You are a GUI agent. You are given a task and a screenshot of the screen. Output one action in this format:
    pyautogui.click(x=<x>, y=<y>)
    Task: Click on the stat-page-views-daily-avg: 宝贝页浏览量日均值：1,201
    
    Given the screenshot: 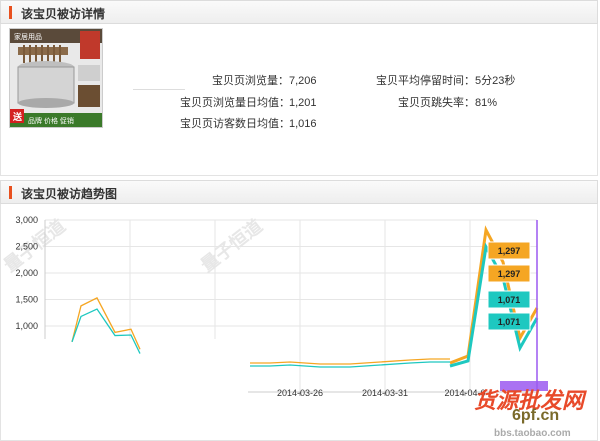 What is the action you would take?
    pyautogui.click(x=248, y=102)
    